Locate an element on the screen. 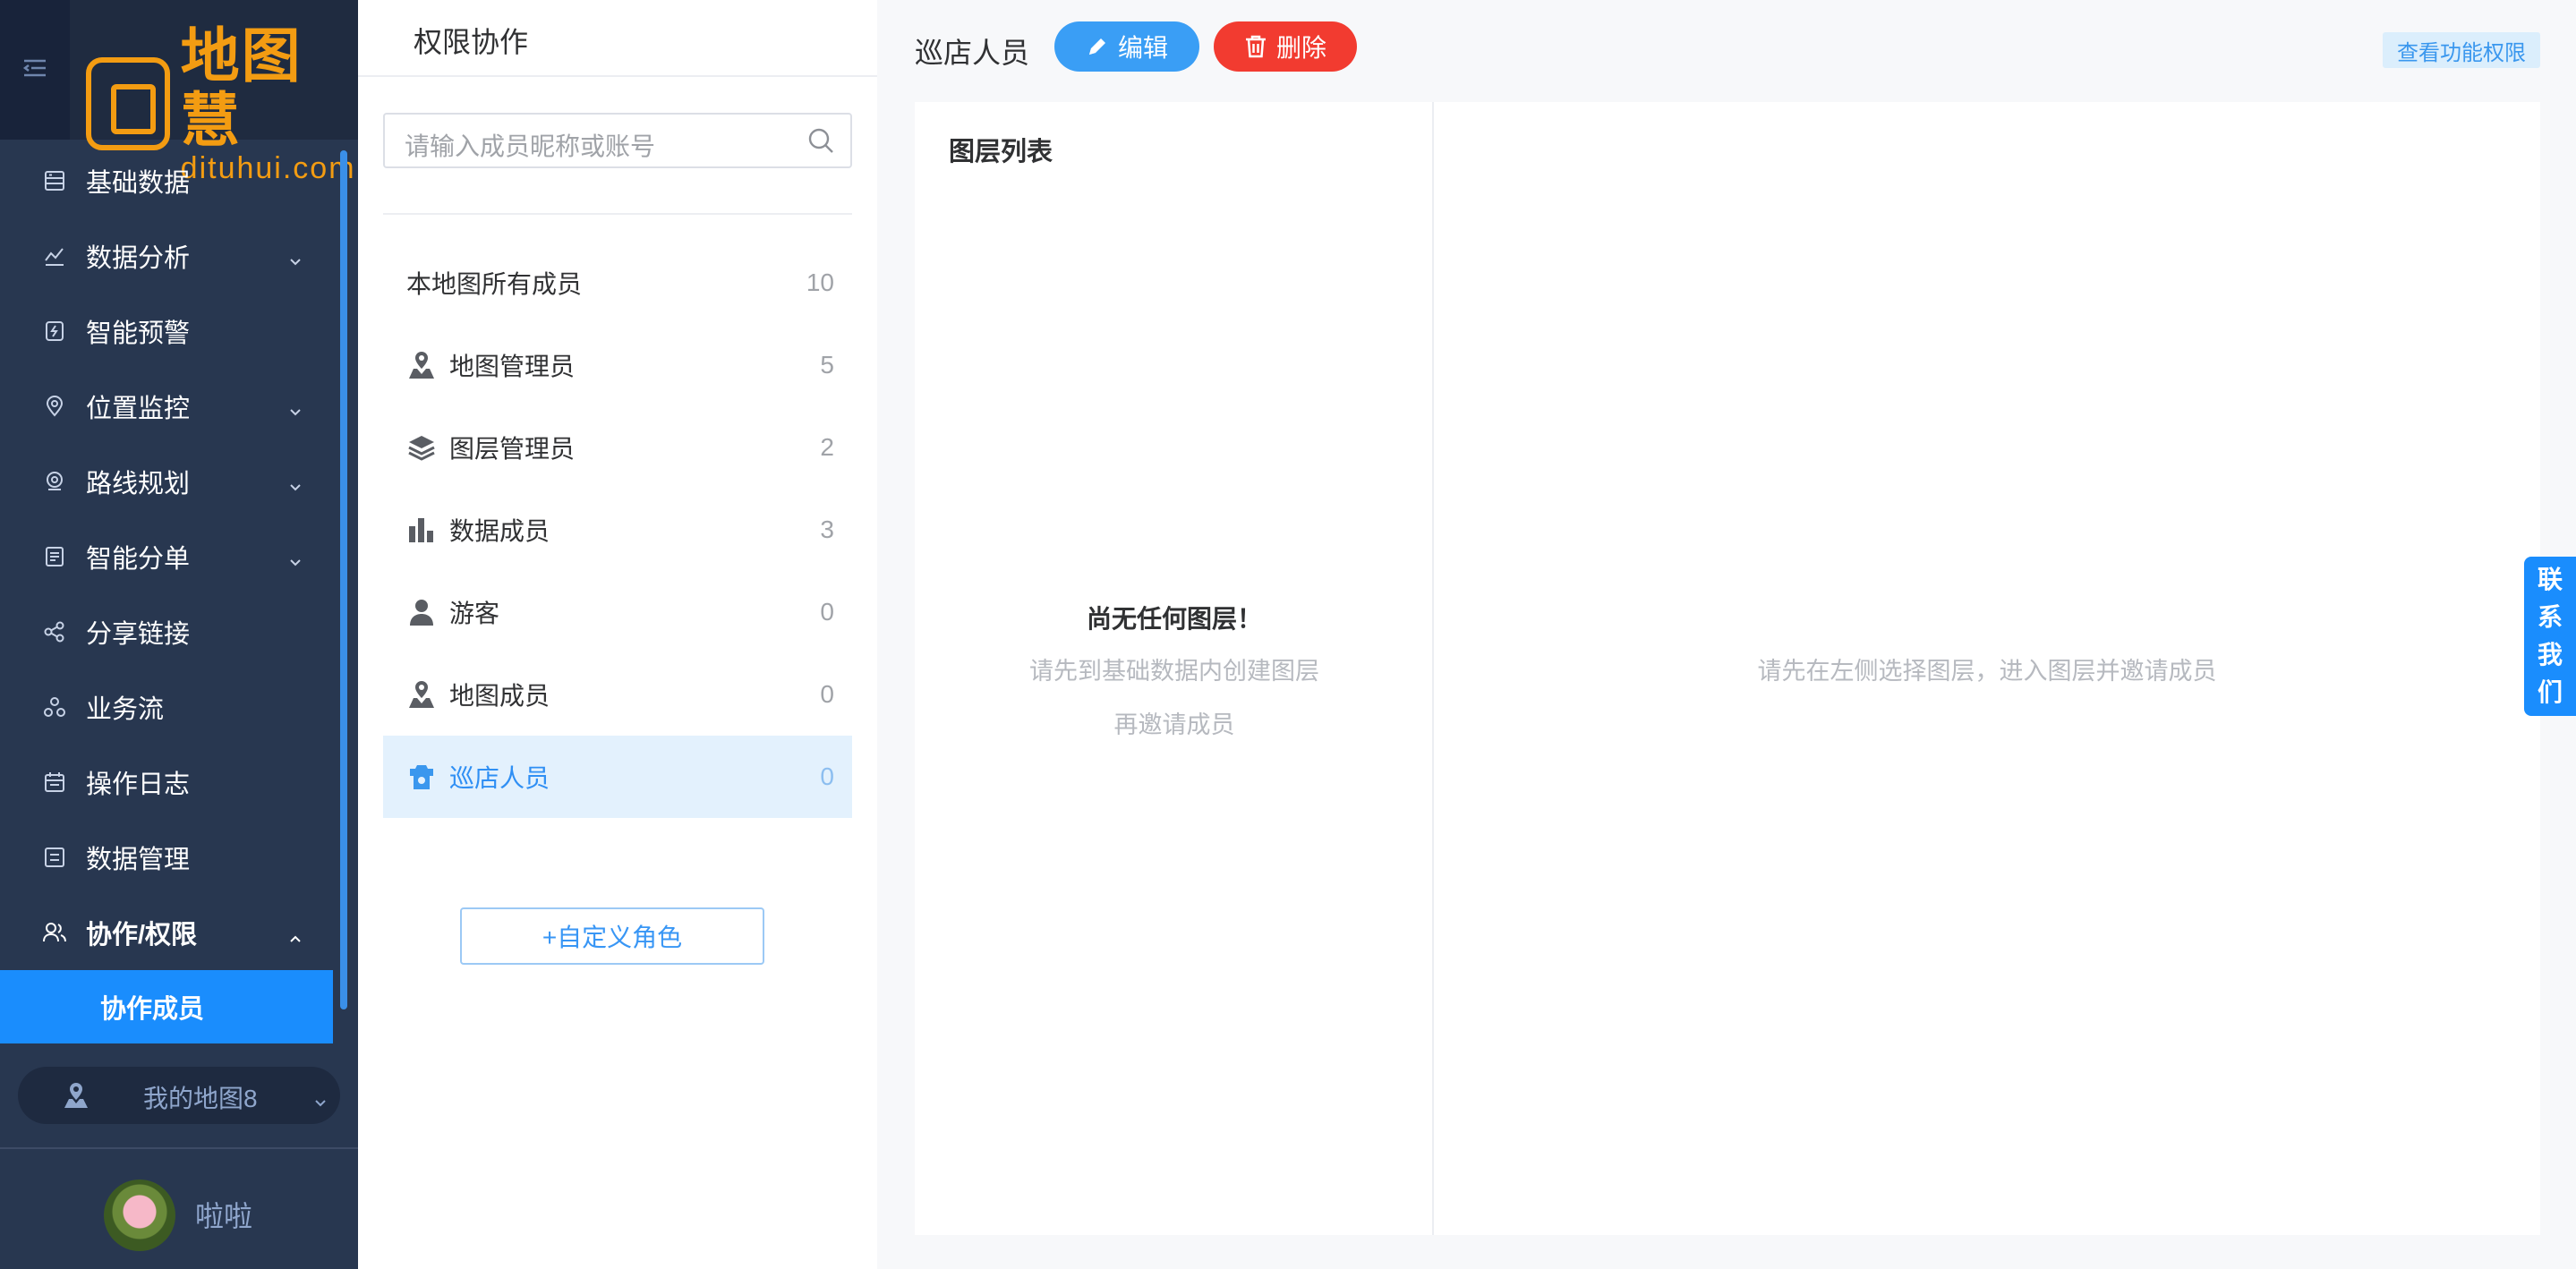  contact-char: 联 is located at coordinates (2550, 580).